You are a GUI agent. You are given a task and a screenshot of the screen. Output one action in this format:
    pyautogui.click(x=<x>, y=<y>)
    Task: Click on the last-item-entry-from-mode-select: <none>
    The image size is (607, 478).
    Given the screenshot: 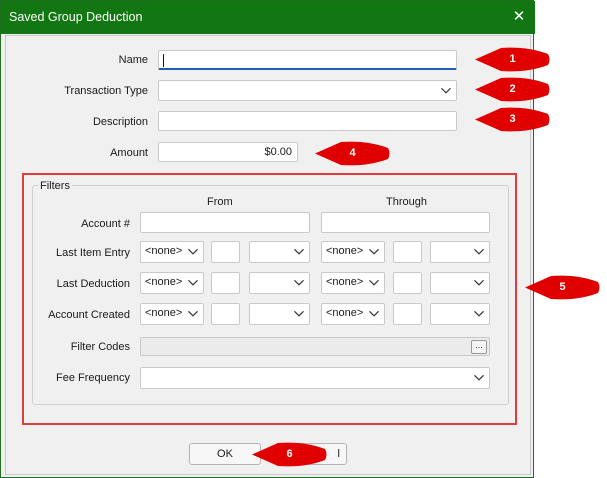 What is the action you would take?
    pyautogui.click(x=172, y=252)
    